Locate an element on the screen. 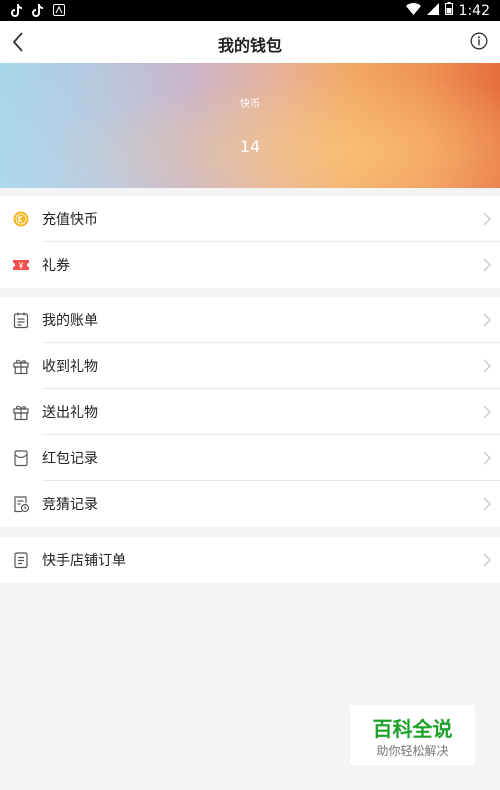 This screenshot has height=790, width=500. menu-item-shop-orders: 快手店铺订单 is located at coordinates (250, 560).